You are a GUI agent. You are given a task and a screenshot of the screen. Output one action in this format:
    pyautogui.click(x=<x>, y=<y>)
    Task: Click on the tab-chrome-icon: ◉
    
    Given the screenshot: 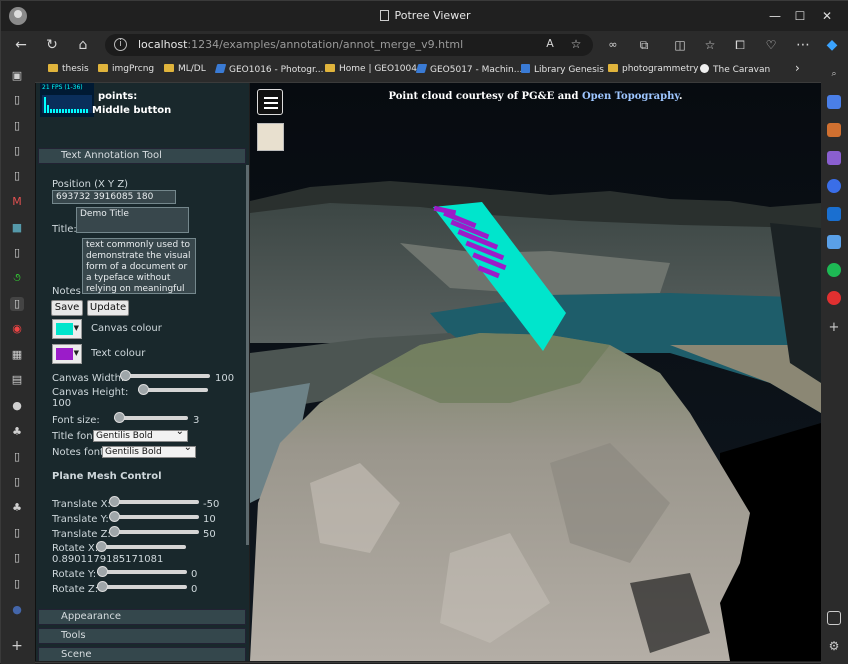 What is the action you would take?
    pyautogui.click(x=17, y=329)
    